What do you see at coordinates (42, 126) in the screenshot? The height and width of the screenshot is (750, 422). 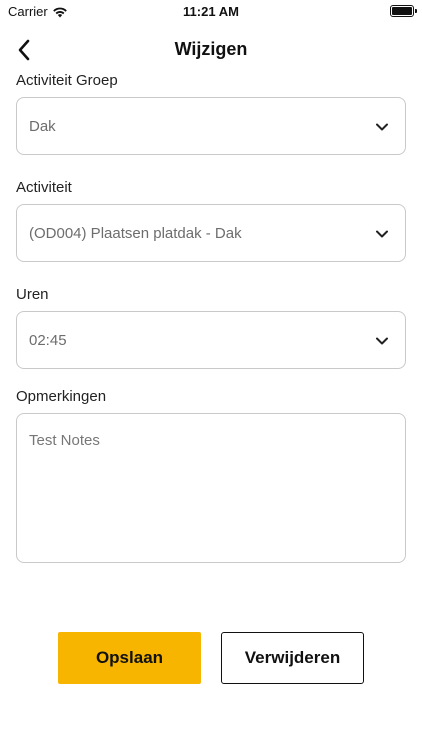 I see `activity-group-value: Dak` at bounding box center [42, 126].